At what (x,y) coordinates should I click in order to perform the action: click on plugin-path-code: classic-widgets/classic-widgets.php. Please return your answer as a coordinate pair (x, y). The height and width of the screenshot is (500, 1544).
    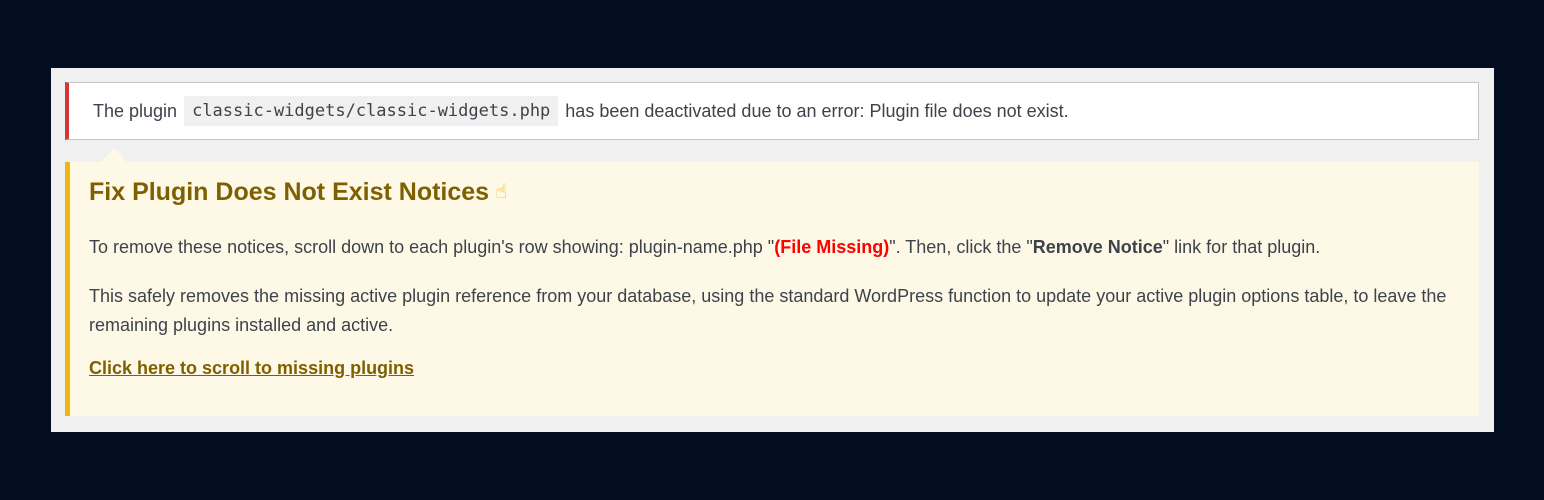
    Looking at the image, I should click on (371, 111).